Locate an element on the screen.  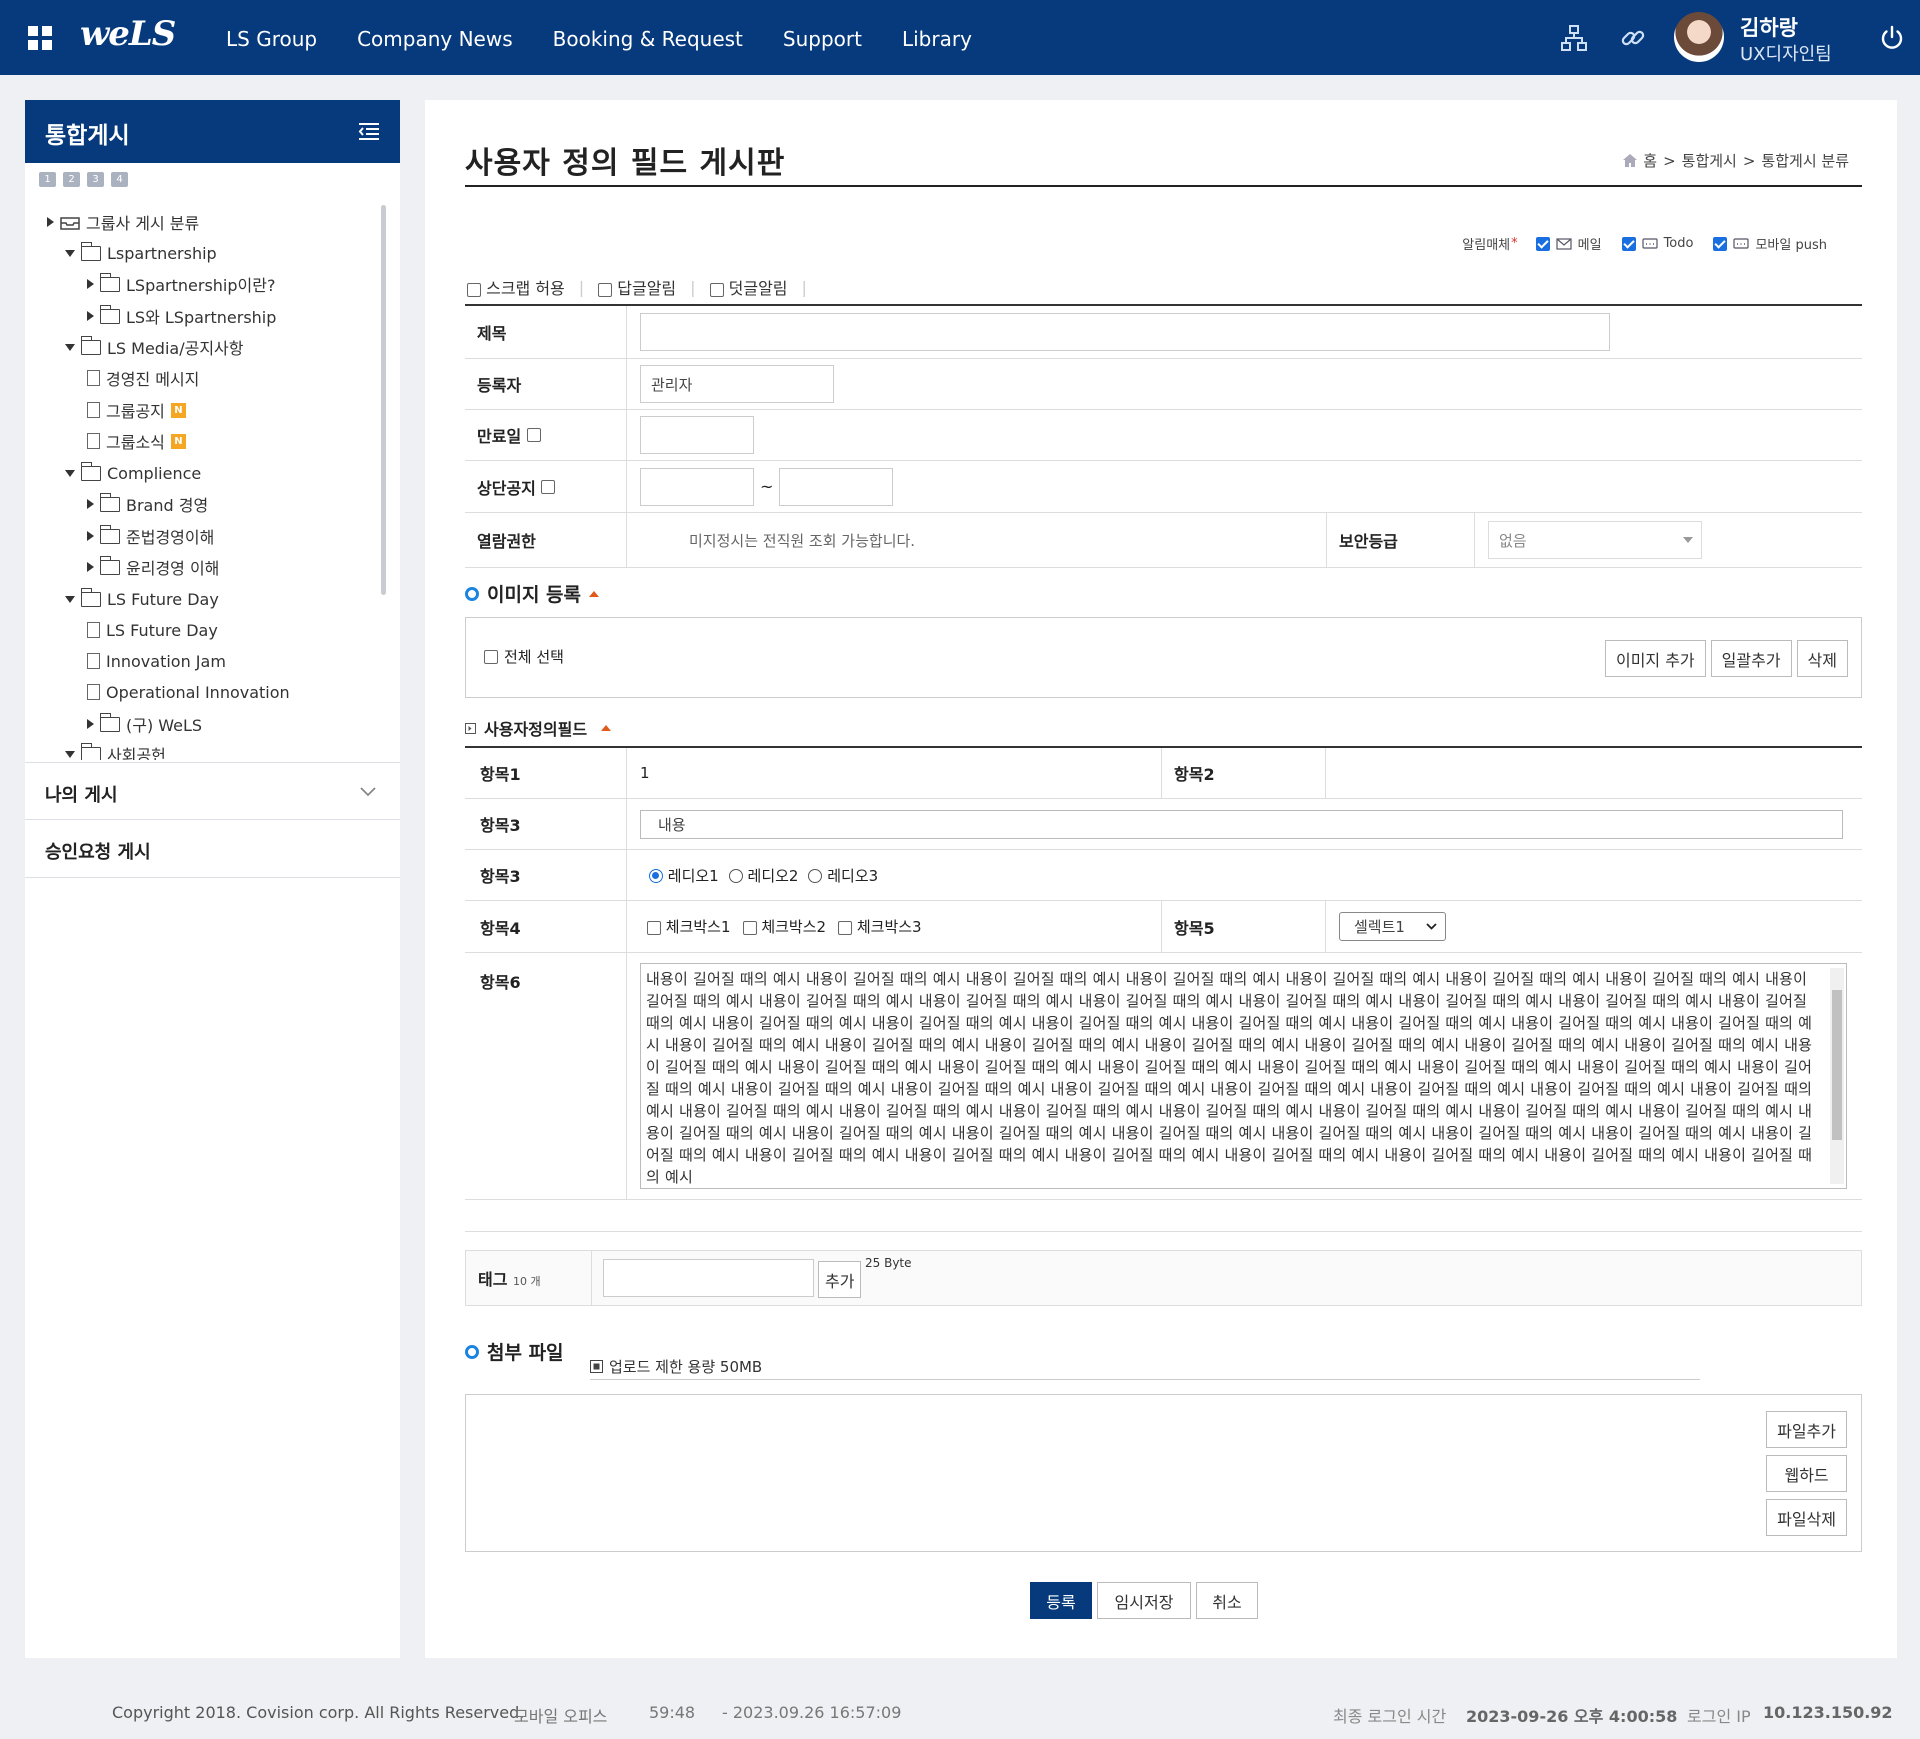
expire-checkbox is located at coordinates (533, 435).